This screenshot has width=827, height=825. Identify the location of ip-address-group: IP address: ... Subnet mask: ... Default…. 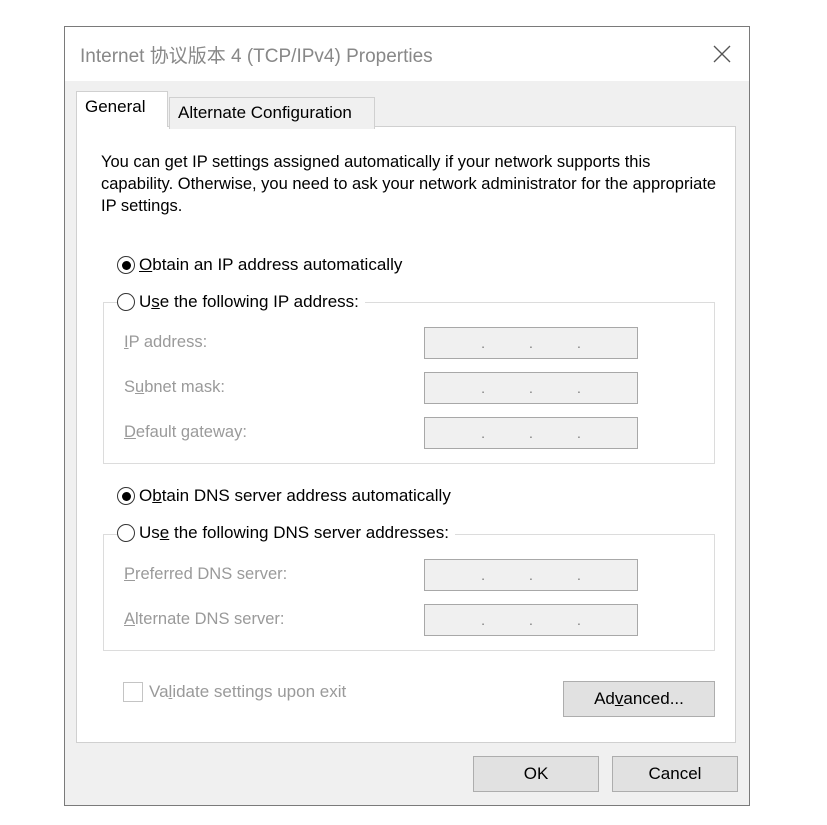
(409, 383).